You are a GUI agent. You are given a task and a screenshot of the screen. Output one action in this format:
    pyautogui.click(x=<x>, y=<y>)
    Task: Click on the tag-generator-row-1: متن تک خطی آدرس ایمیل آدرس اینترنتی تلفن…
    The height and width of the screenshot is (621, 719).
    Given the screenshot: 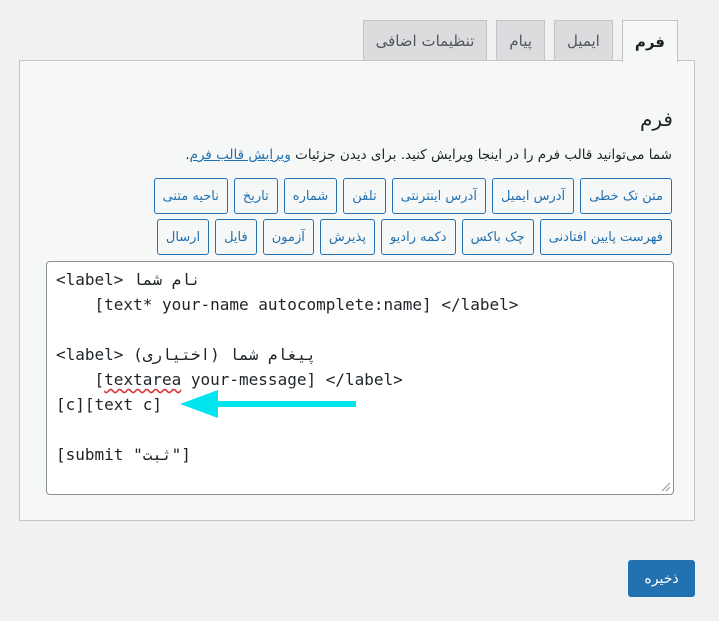 What is the action you would take?
    pyautogui.click(x=412, y=196)
    